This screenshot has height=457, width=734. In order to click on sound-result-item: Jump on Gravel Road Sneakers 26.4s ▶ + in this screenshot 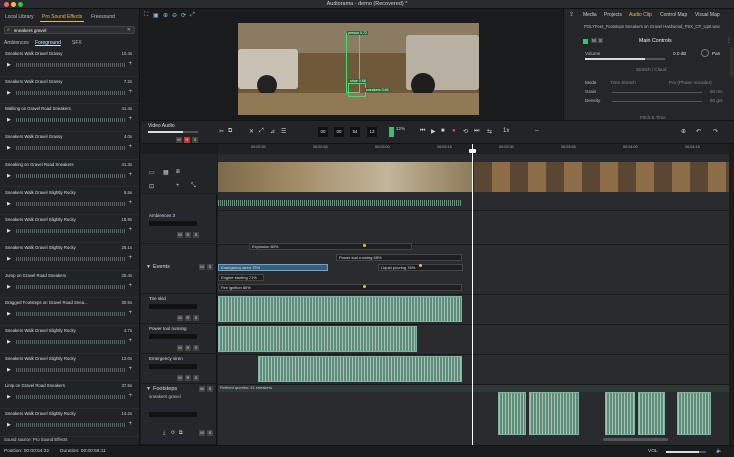, I will do `click(69, 285)`.